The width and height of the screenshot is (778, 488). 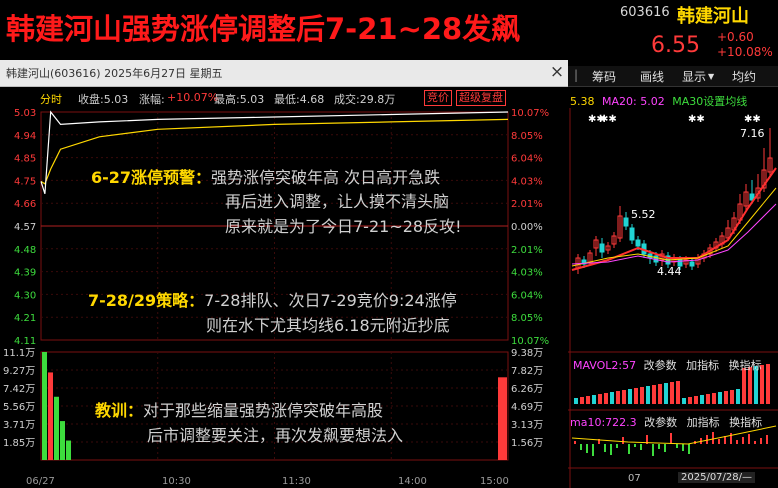 I want to click on ma-value-a: 5.38, so click(x=582, y=101).